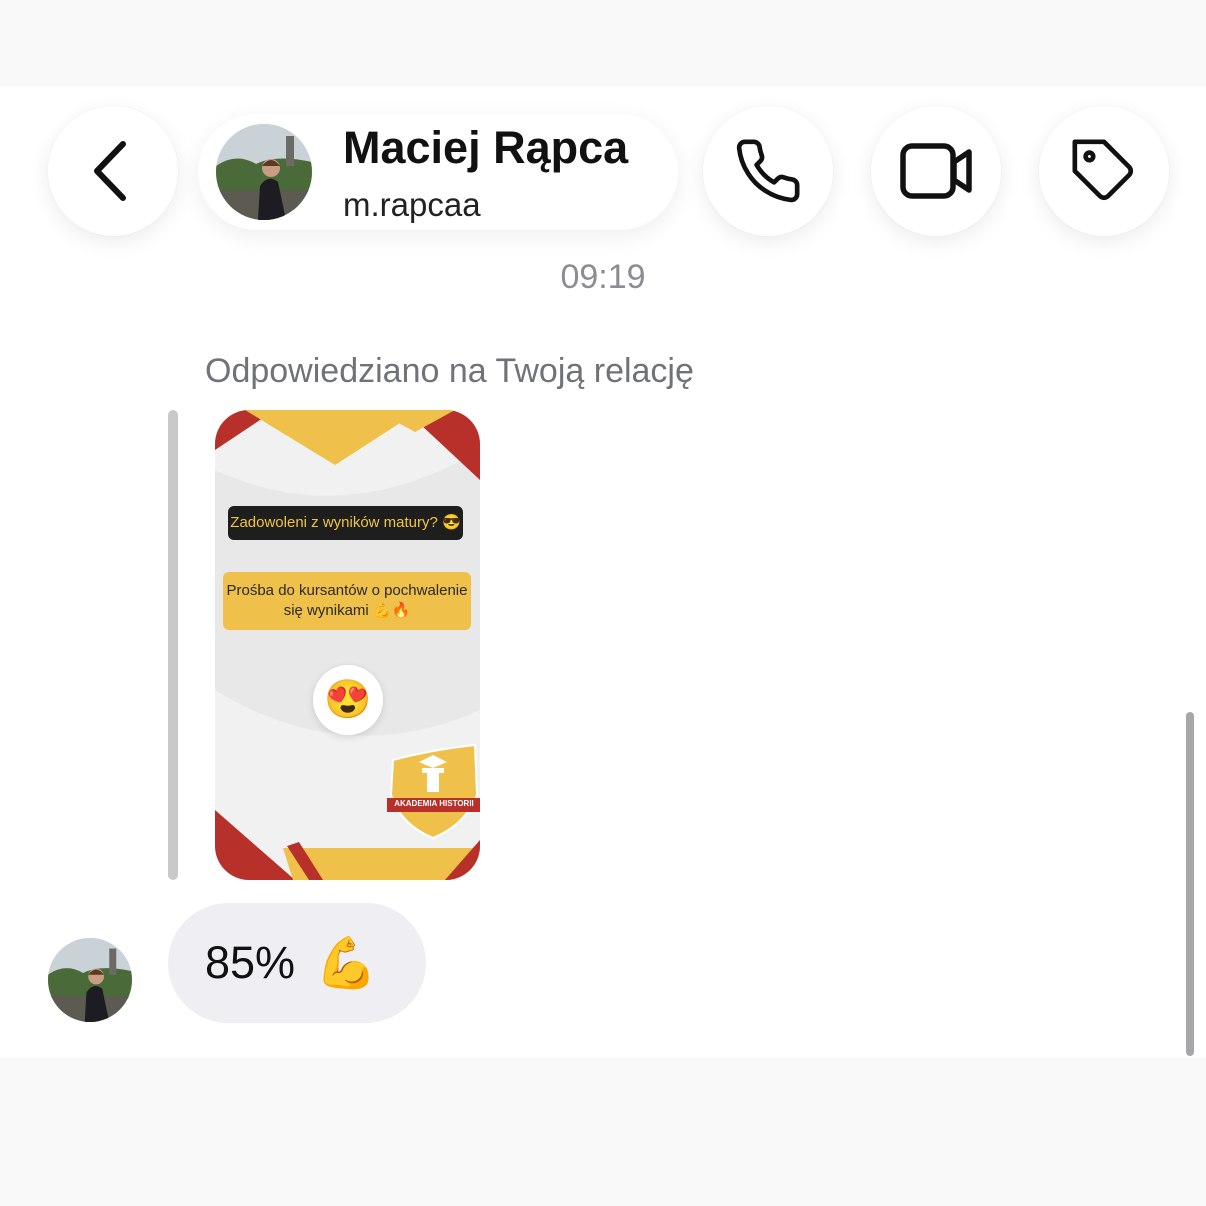  I want to click on back-button, so click(113, 171).